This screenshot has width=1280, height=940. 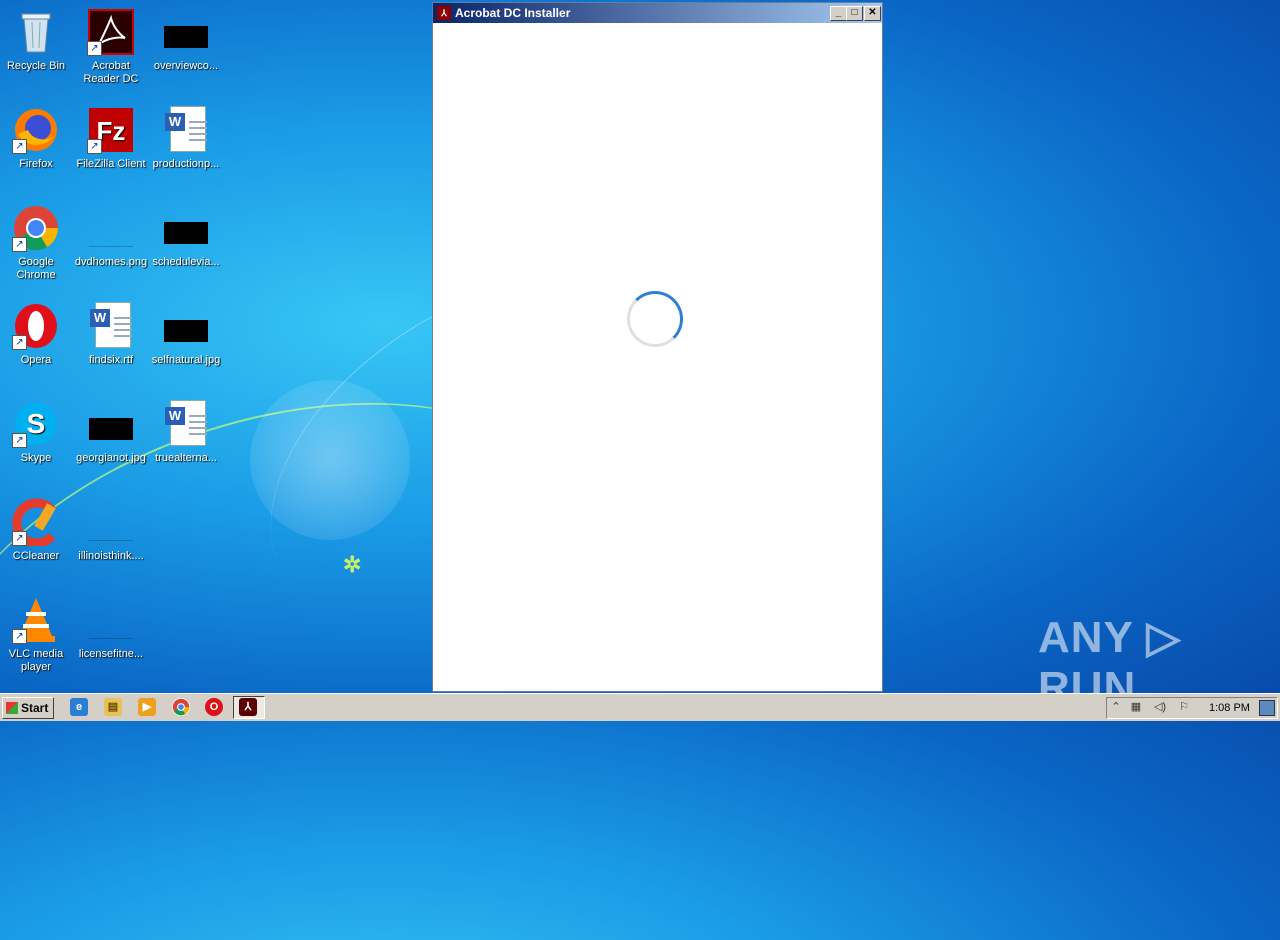 I want to click on vlc-icon: ↗, so click(x=36, y=620).